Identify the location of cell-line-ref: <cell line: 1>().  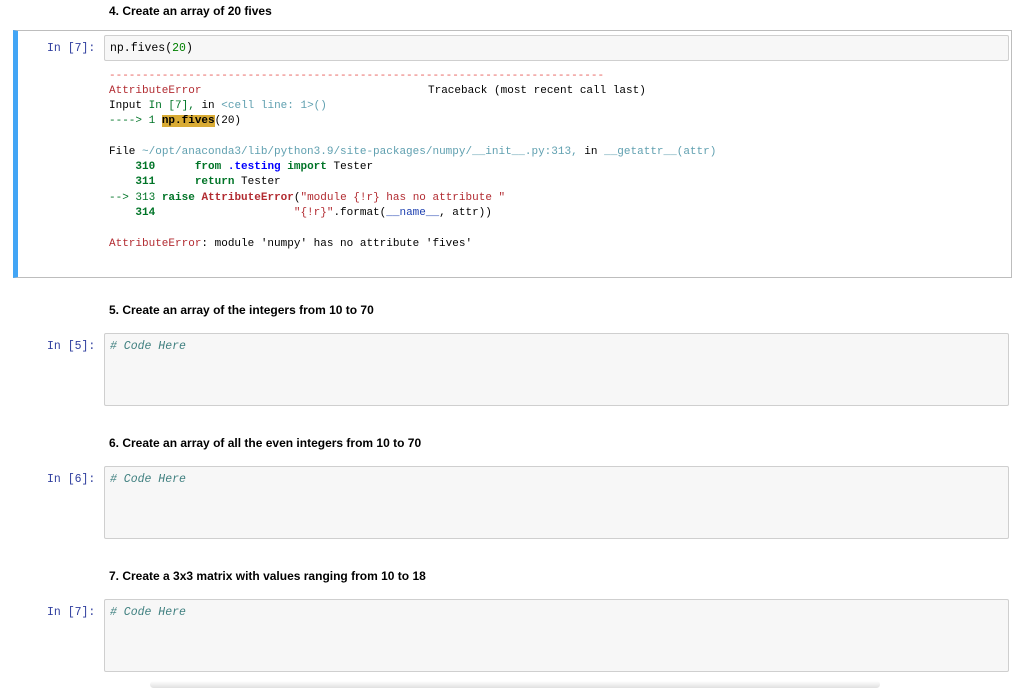
(274, 106).